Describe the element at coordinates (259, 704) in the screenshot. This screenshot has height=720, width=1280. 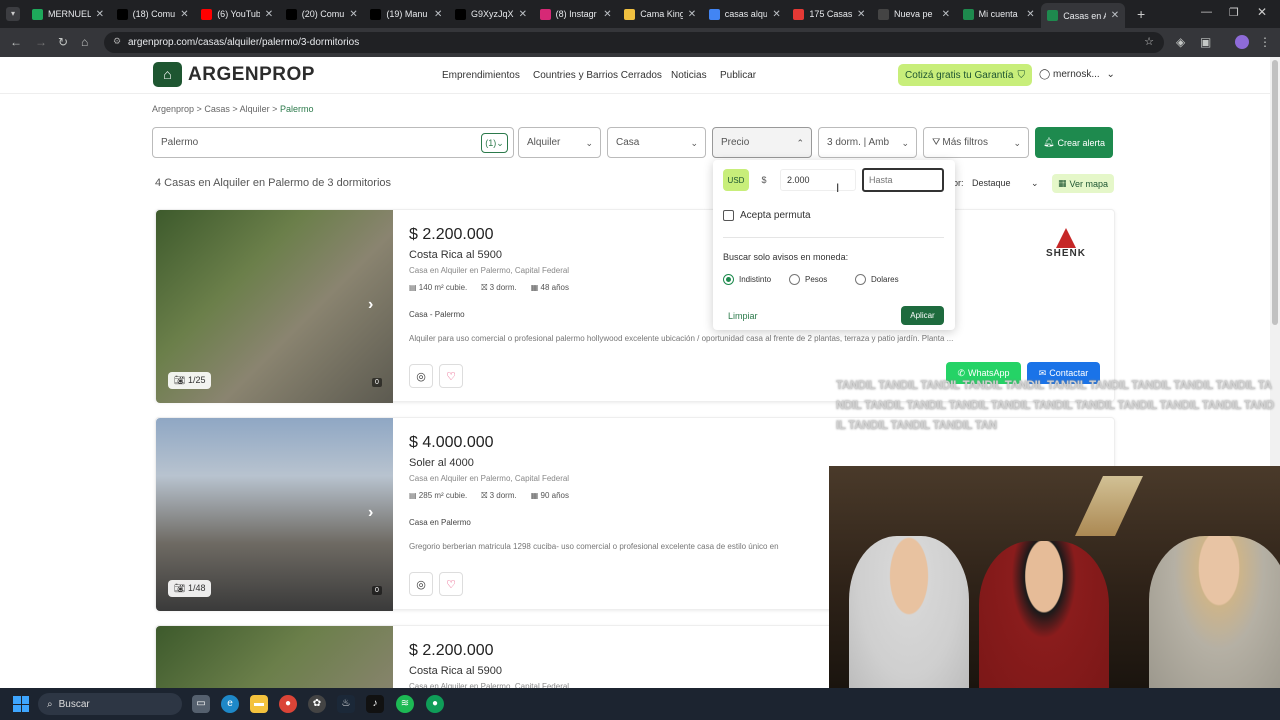
I see `file-explorer-icon: ▬` at that location.